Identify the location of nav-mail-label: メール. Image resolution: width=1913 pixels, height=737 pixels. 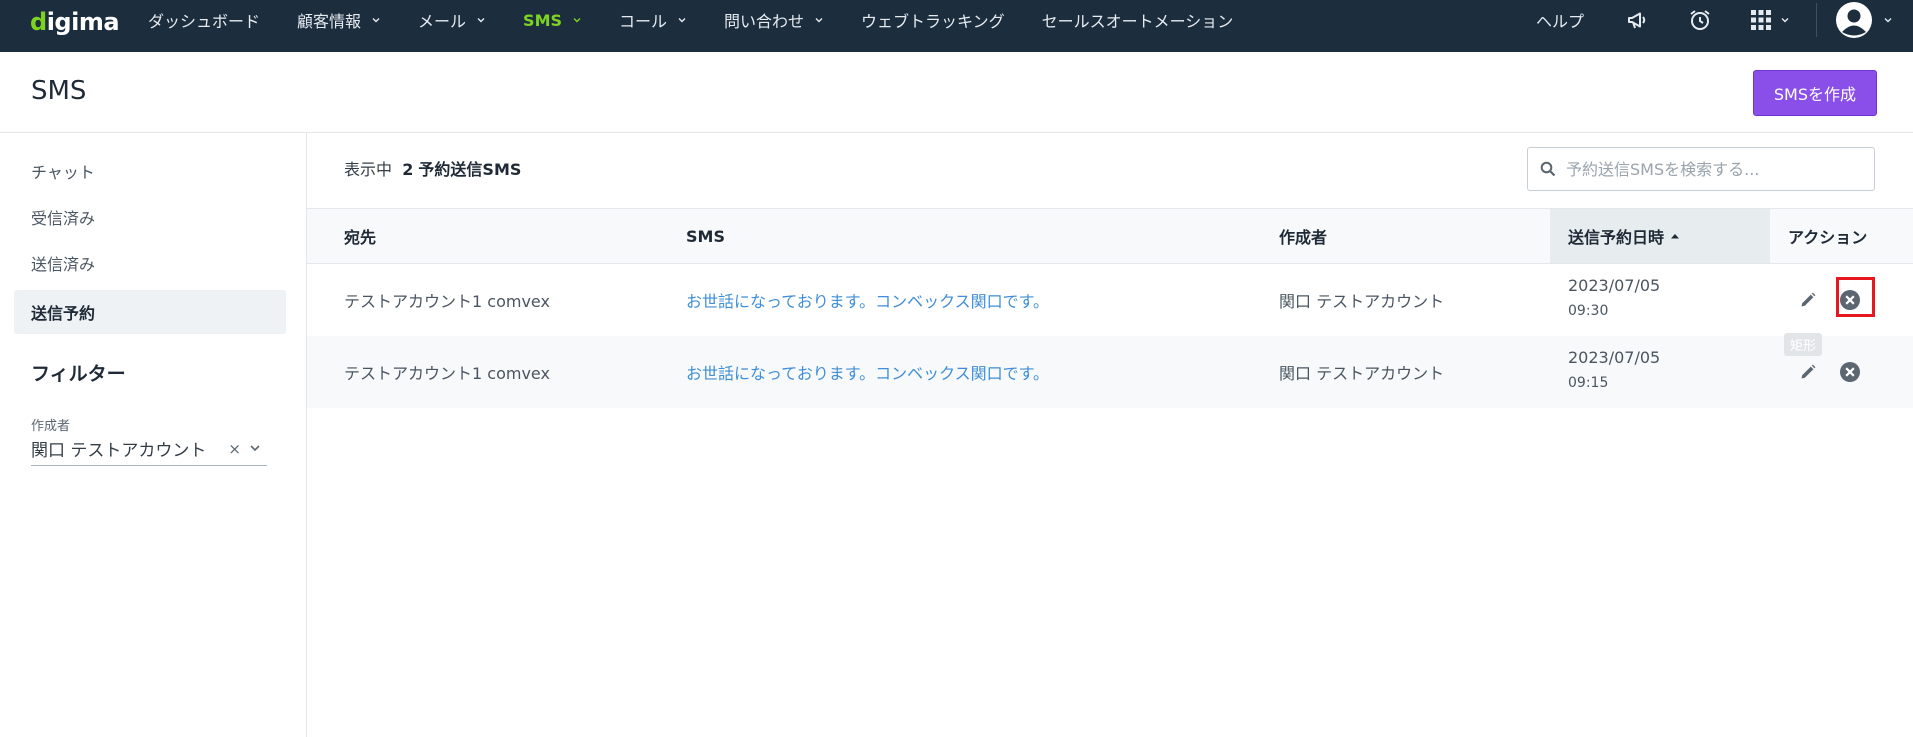
(442, 21).